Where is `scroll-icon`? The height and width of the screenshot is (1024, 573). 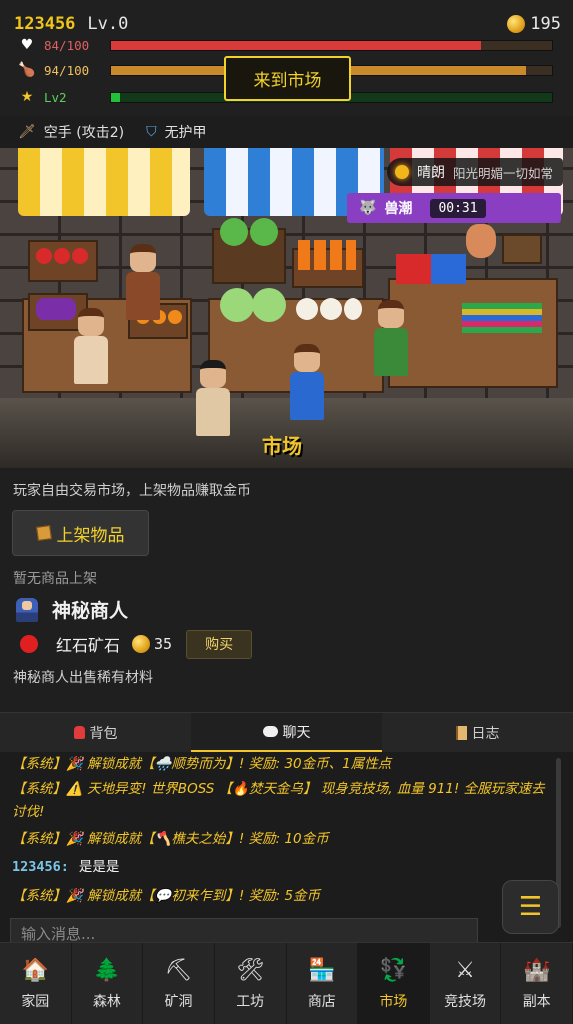 scroll-icon is located at coordinates (461, 732).